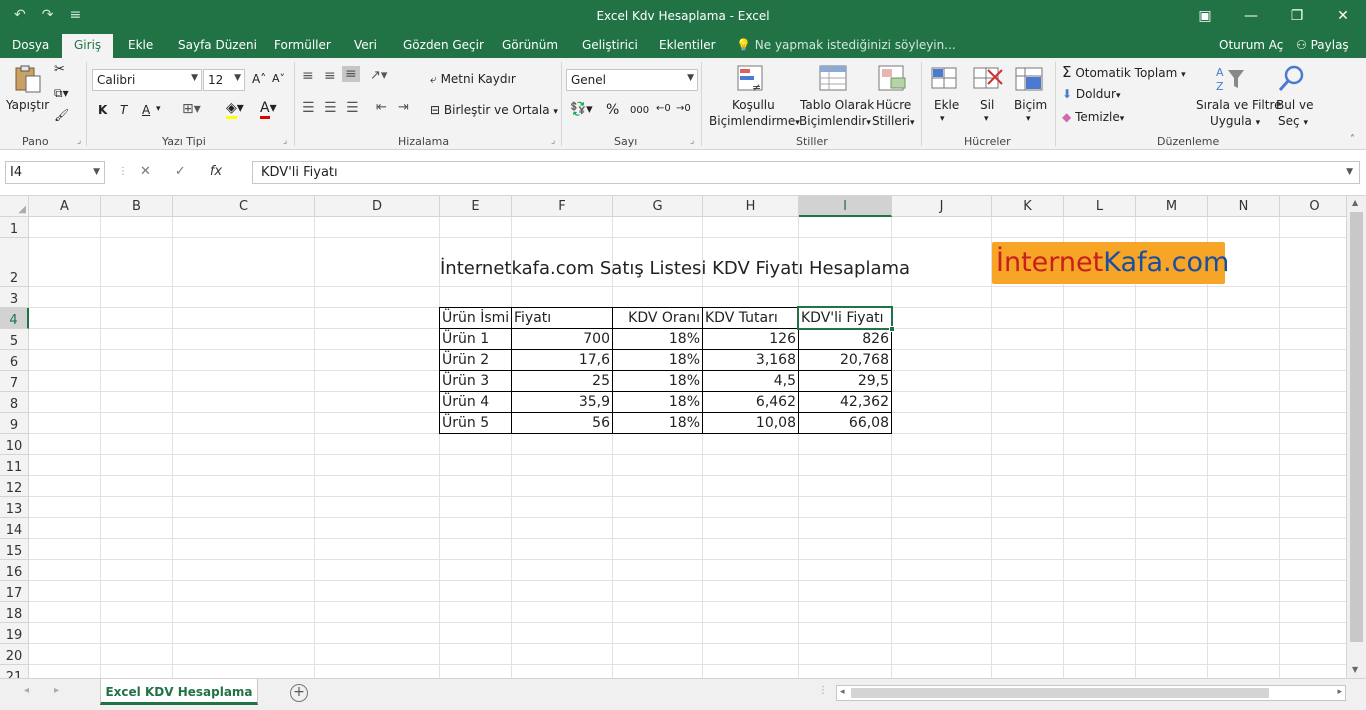  I want to click on column-header-a: A, so click(65, 206).